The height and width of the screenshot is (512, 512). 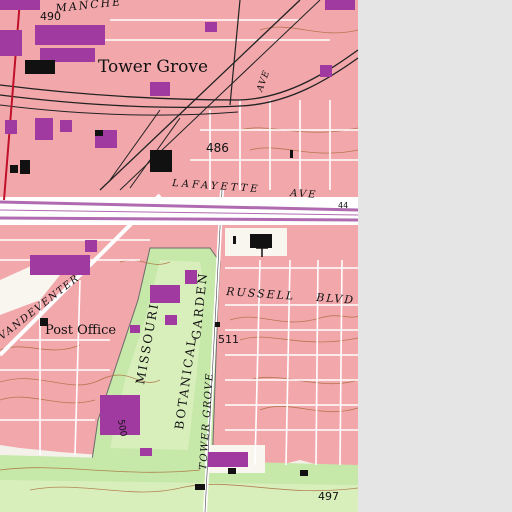 What do you see at coordinates (228, 339) in the screenshot?
I see `elevation-label-511: 511` at bounding box center [228, 339].